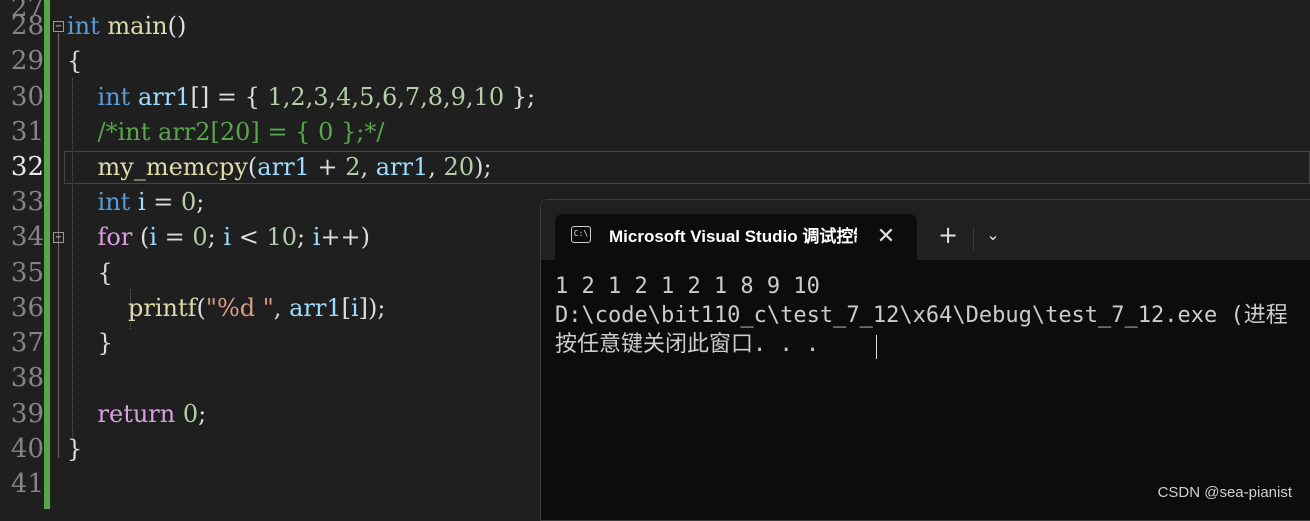 Image resolution: width=1310 pixels, height=521 pixels. Describe the element at coordinates (27, 343) in the screenshot. I see `line-number: 37` at that location.